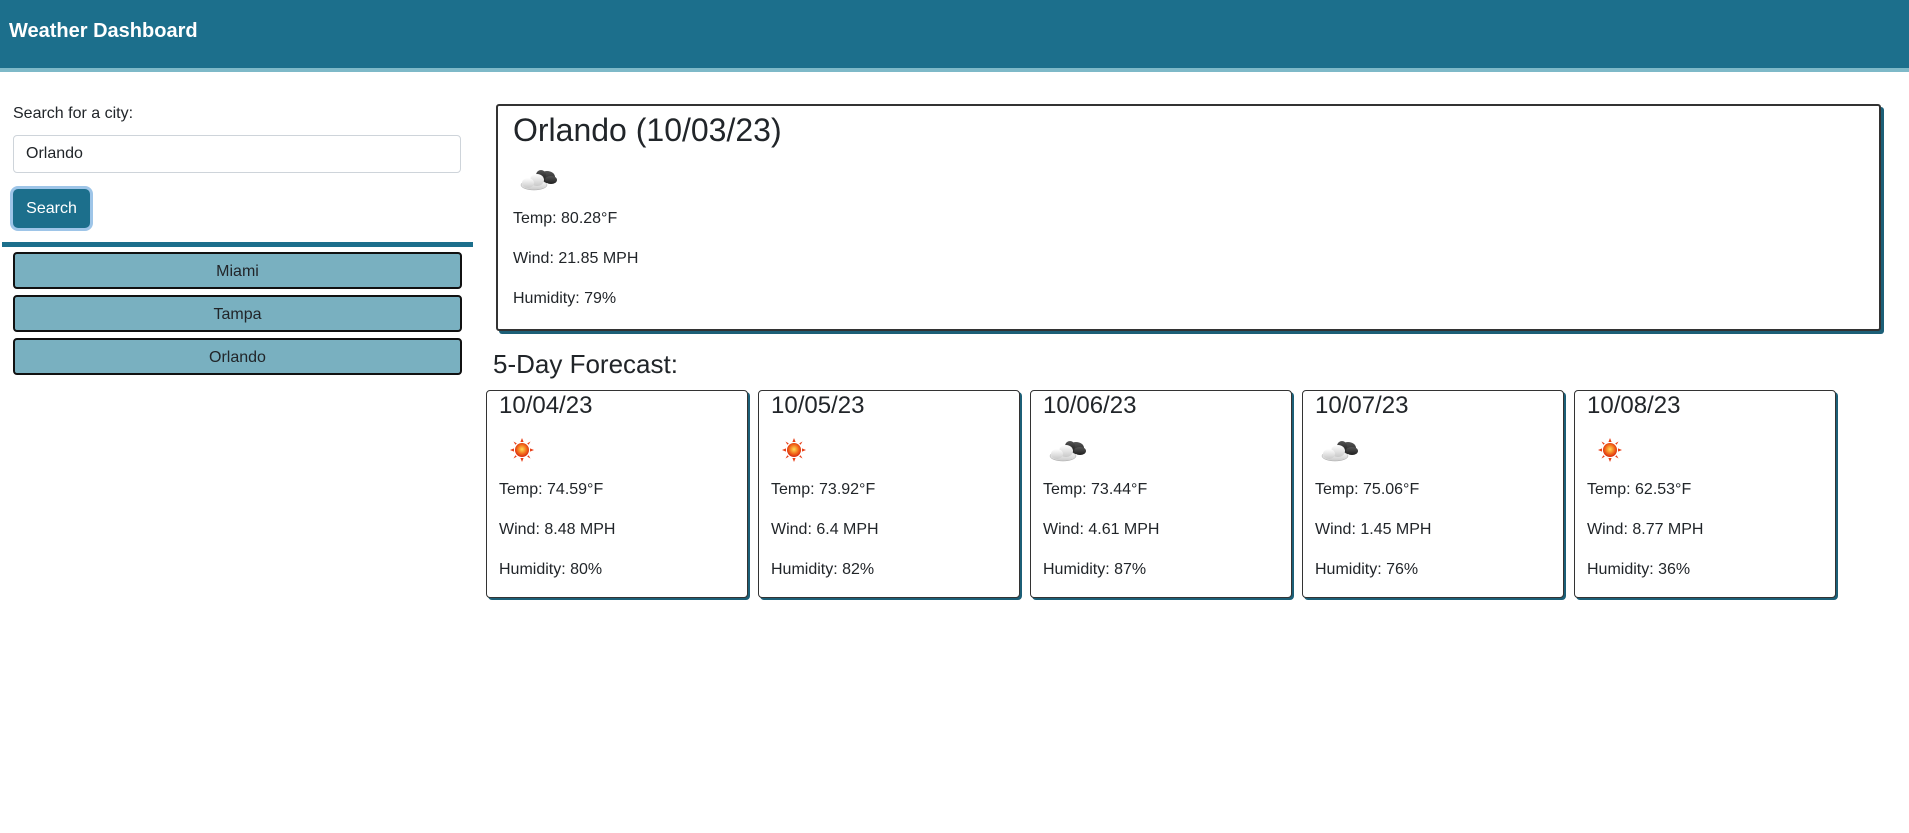 The image size is (1909, 833). I want to click on sidebar-divider, so click(237, 244).